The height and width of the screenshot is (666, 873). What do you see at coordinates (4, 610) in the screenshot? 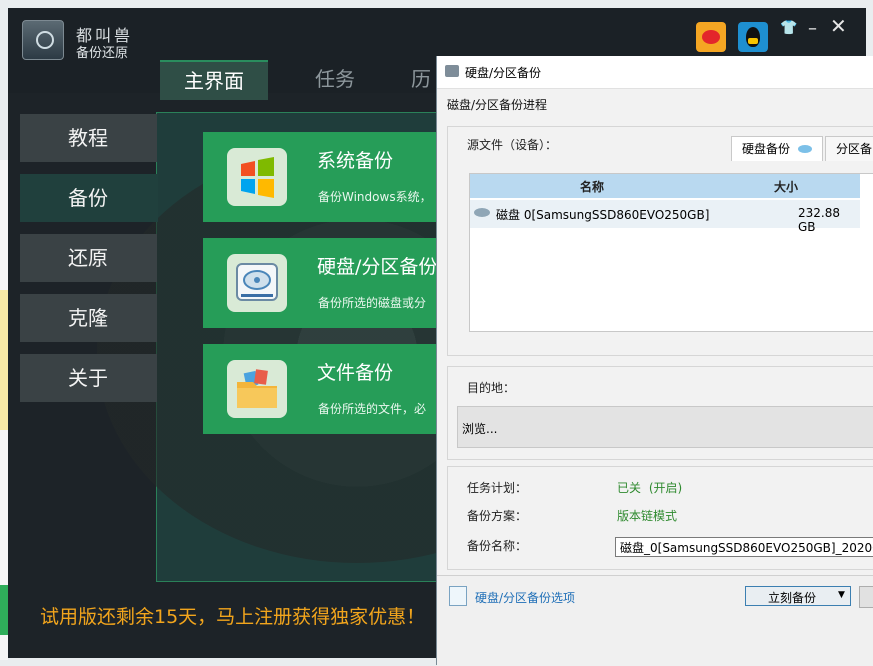
I see `background-window-edge-green` at bounding box center [4, 610].